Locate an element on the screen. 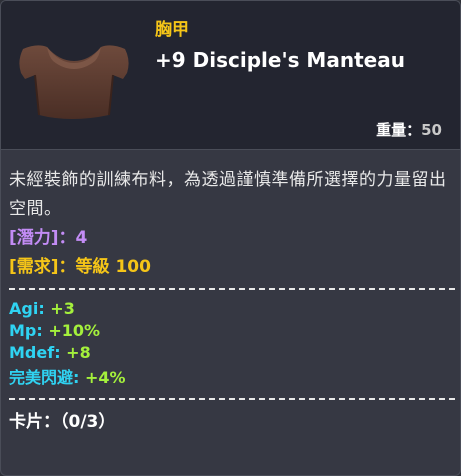 This screenshot has width=461, height=476. card-slots-value: （0/3） is located at coordinates (88, 422).